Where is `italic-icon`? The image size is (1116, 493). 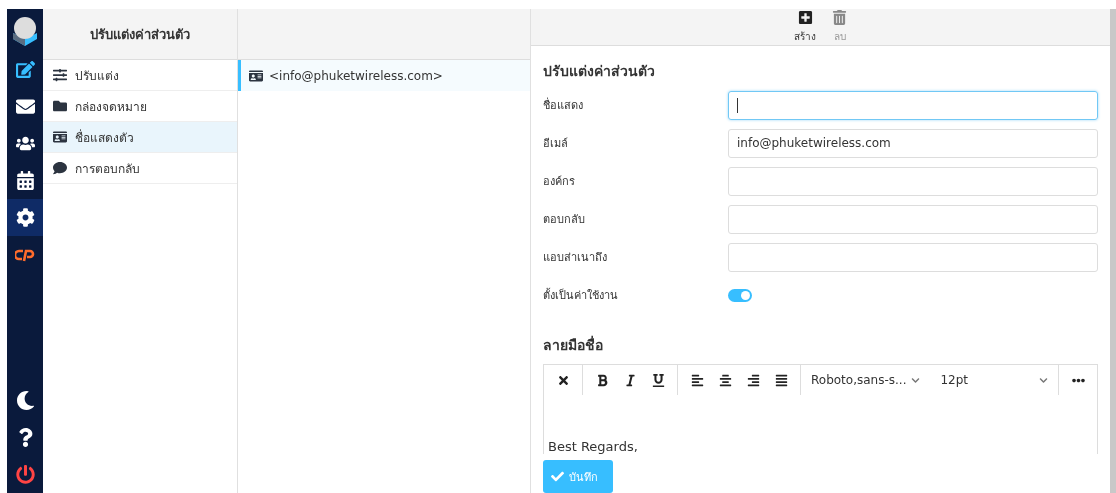 italic-icon is located at coordinates (630, 380).